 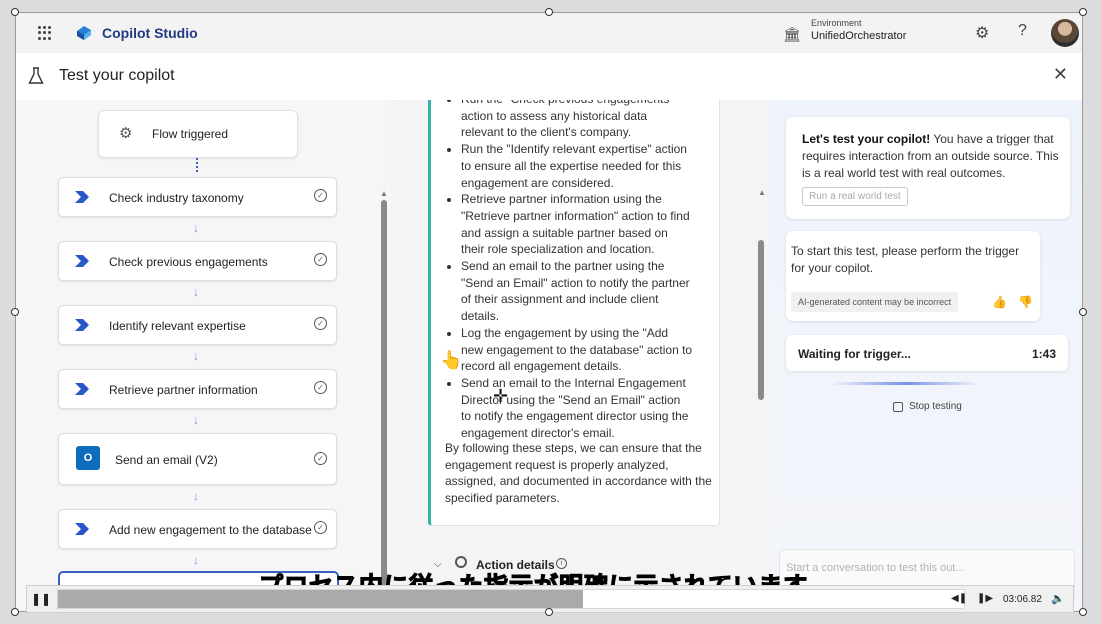 What do you see at coordinates (761, 320) in the screenshot?
I see `message-scrollbar` at bounding box center [761, 320].